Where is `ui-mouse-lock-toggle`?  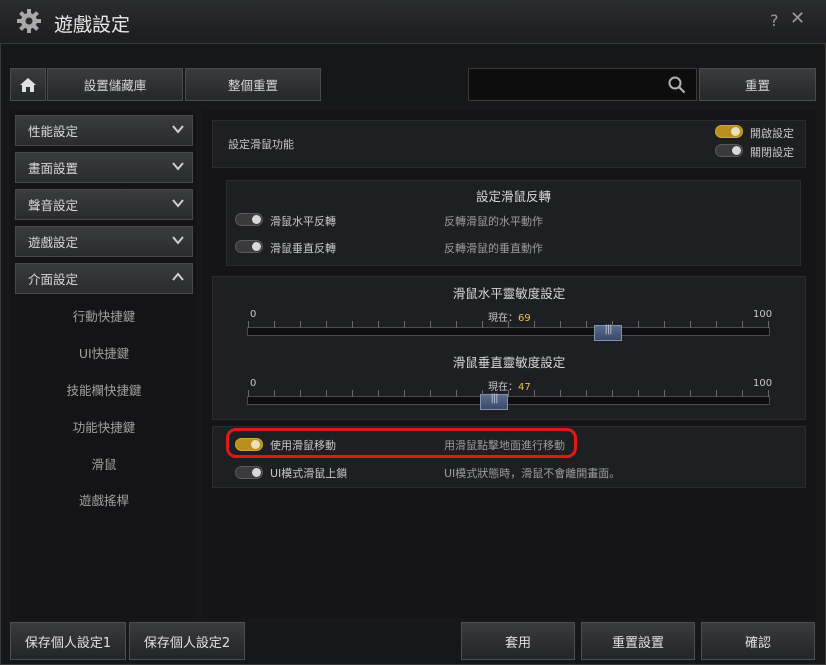
ui-mouse-lock-toggle is located at coordinates (249, 472).